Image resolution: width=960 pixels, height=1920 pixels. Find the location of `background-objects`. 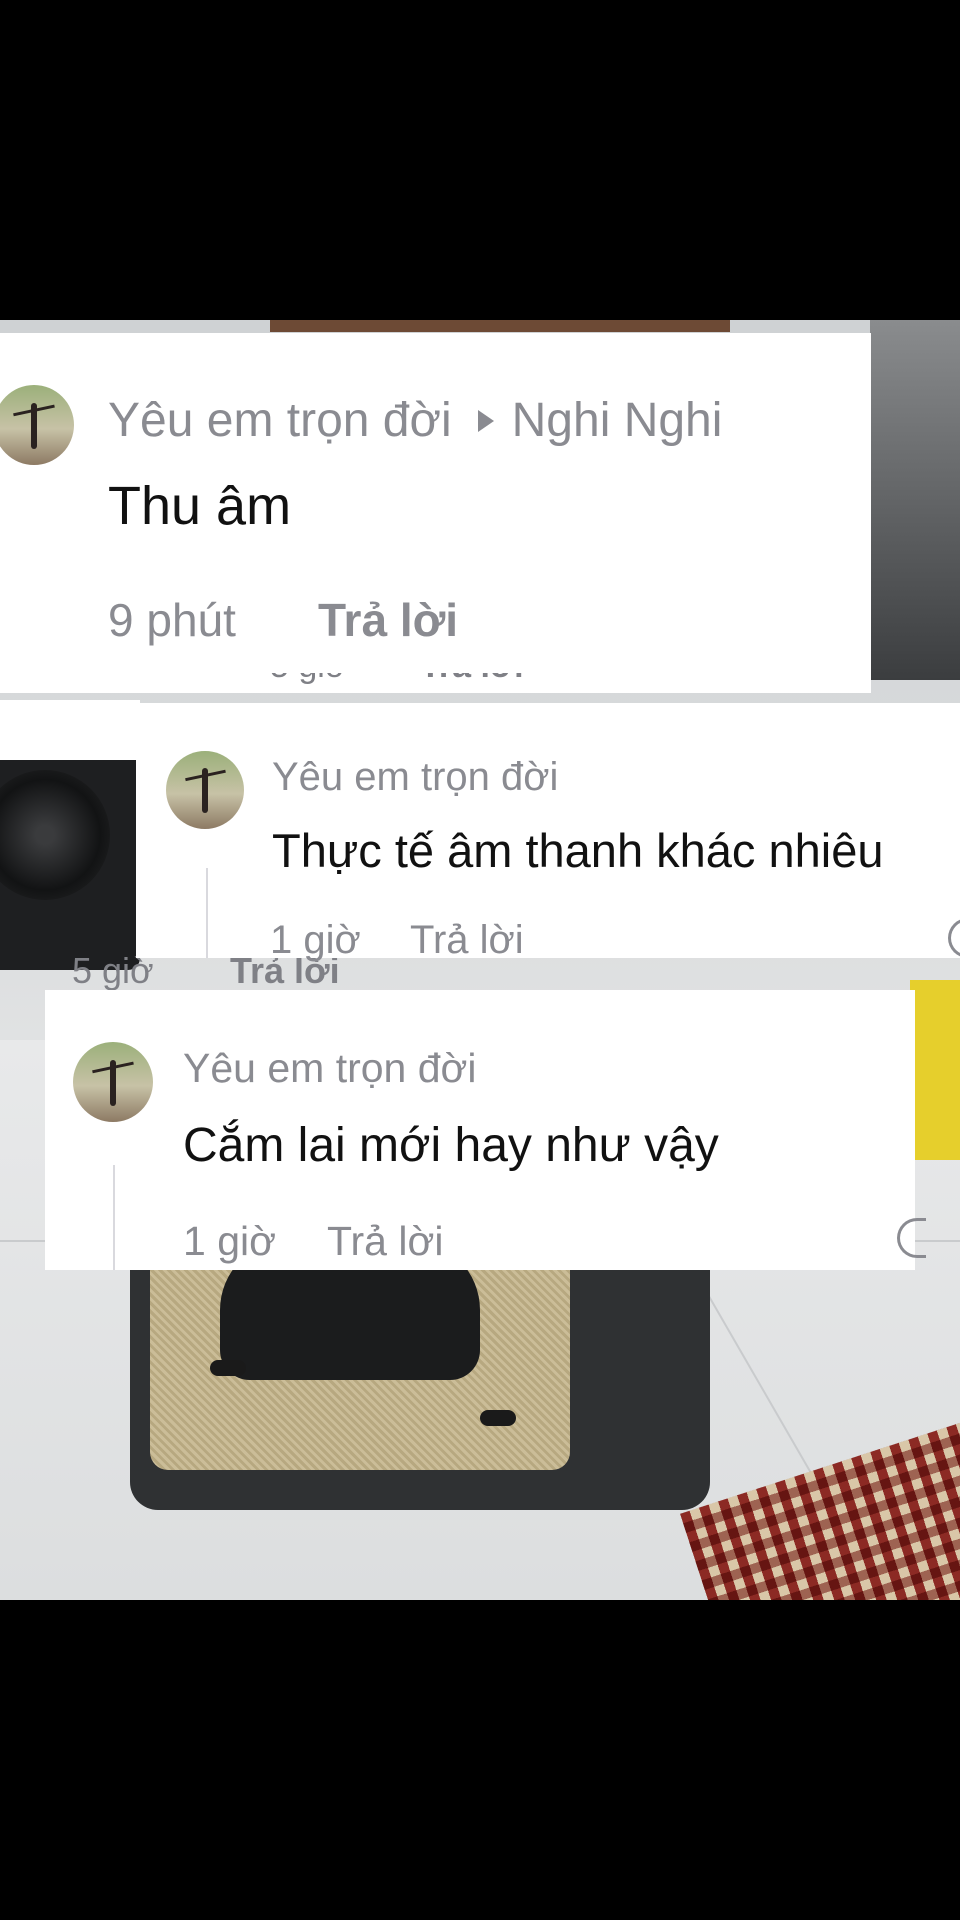

background-objects is located at coordinates (915, 500).